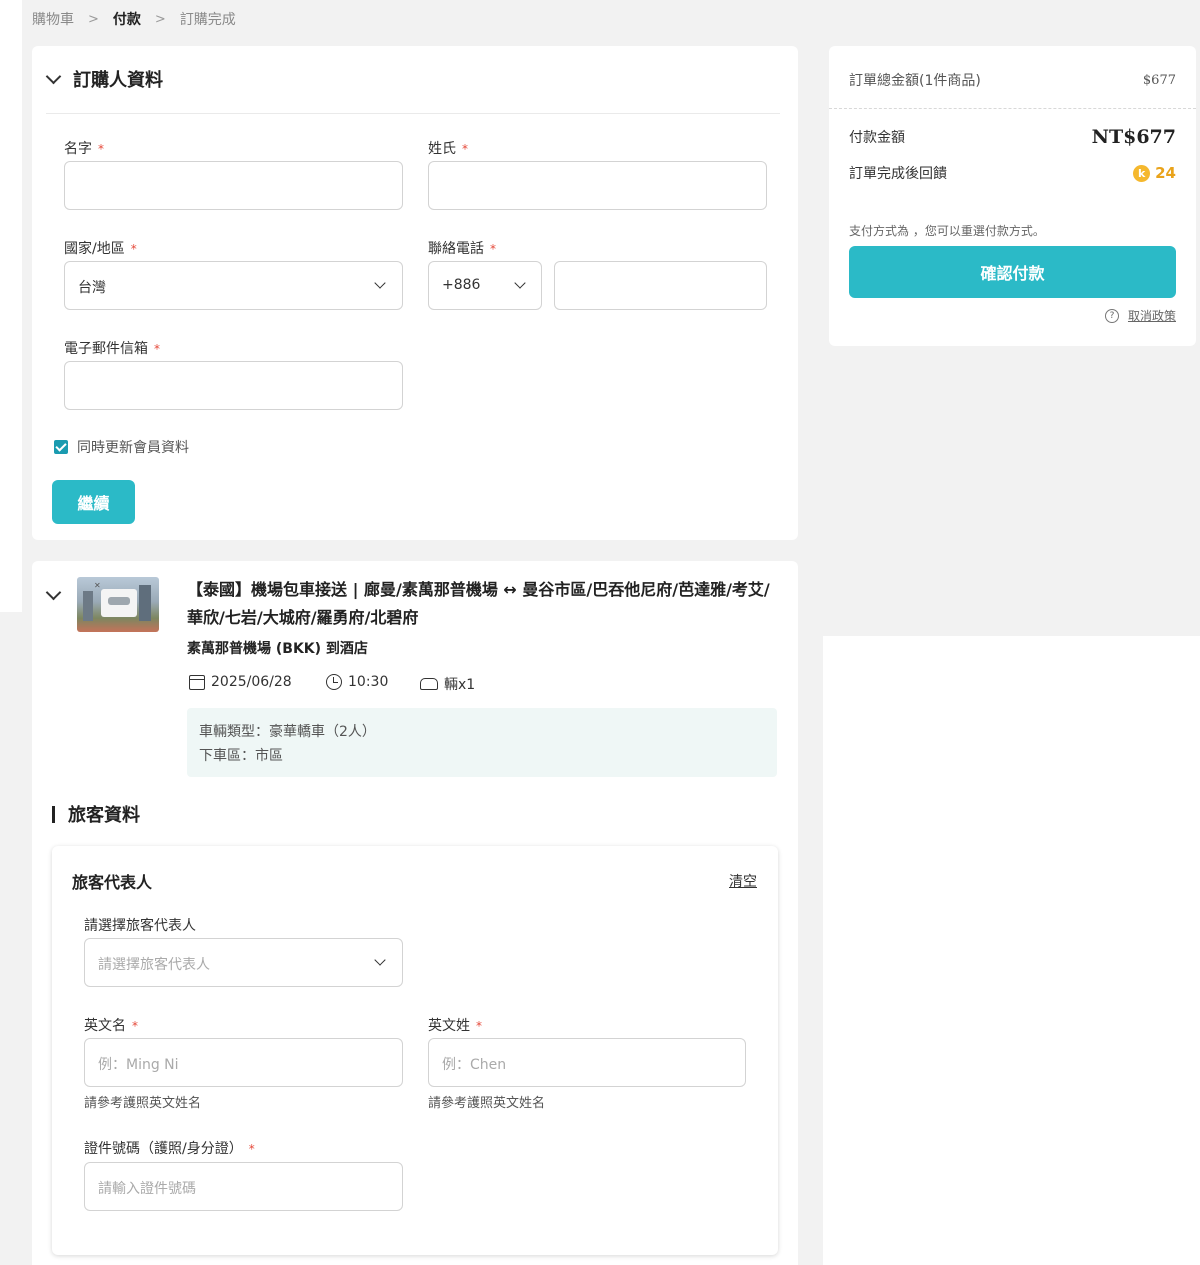 The image size is (1200, 1265). What do you see at coordinates (368, 682) in the screenshot?
I see `product-time: 10:30` at bounding box center [368, 682].